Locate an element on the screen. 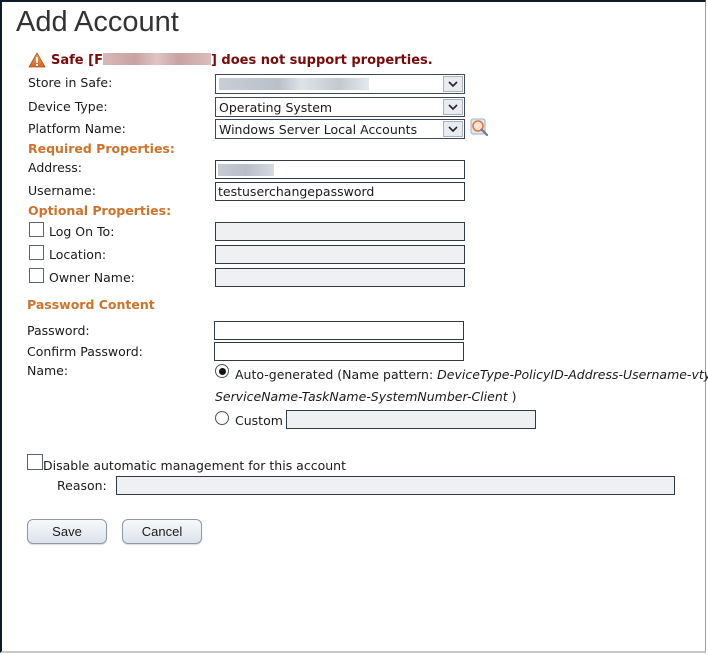 The height and width of the screenshot is (655, 708). address-input is located at coordinates (340, 169).